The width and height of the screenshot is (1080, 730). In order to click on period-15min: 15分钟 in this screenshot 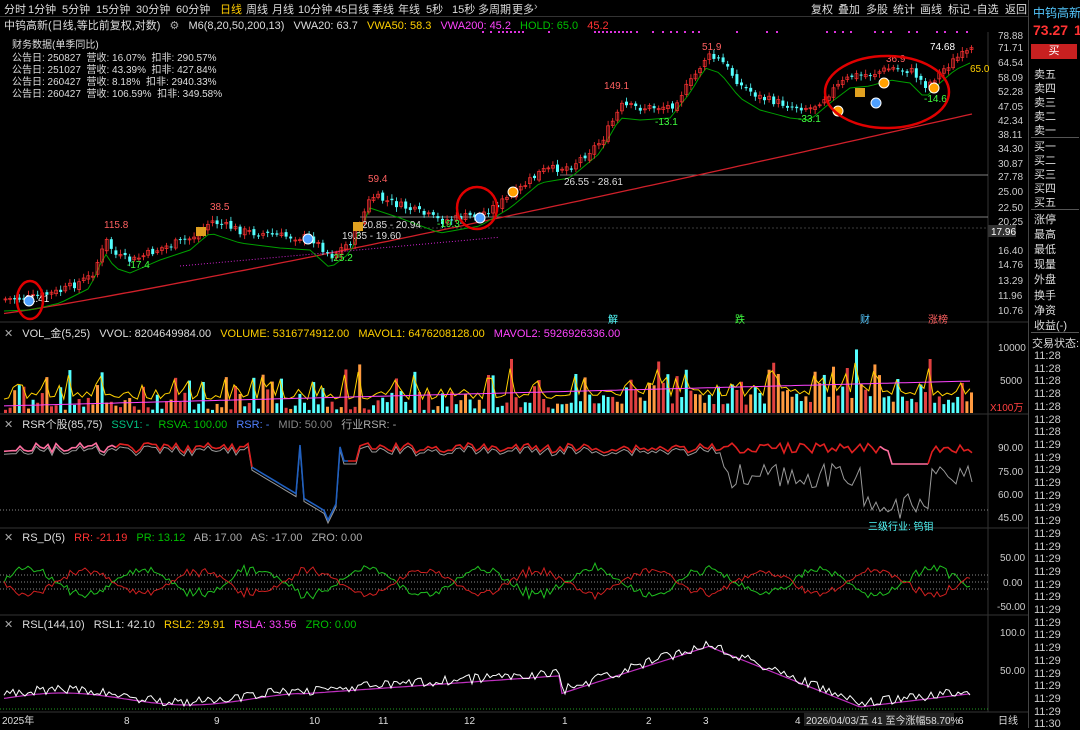, I will do `click(113, 9)`.